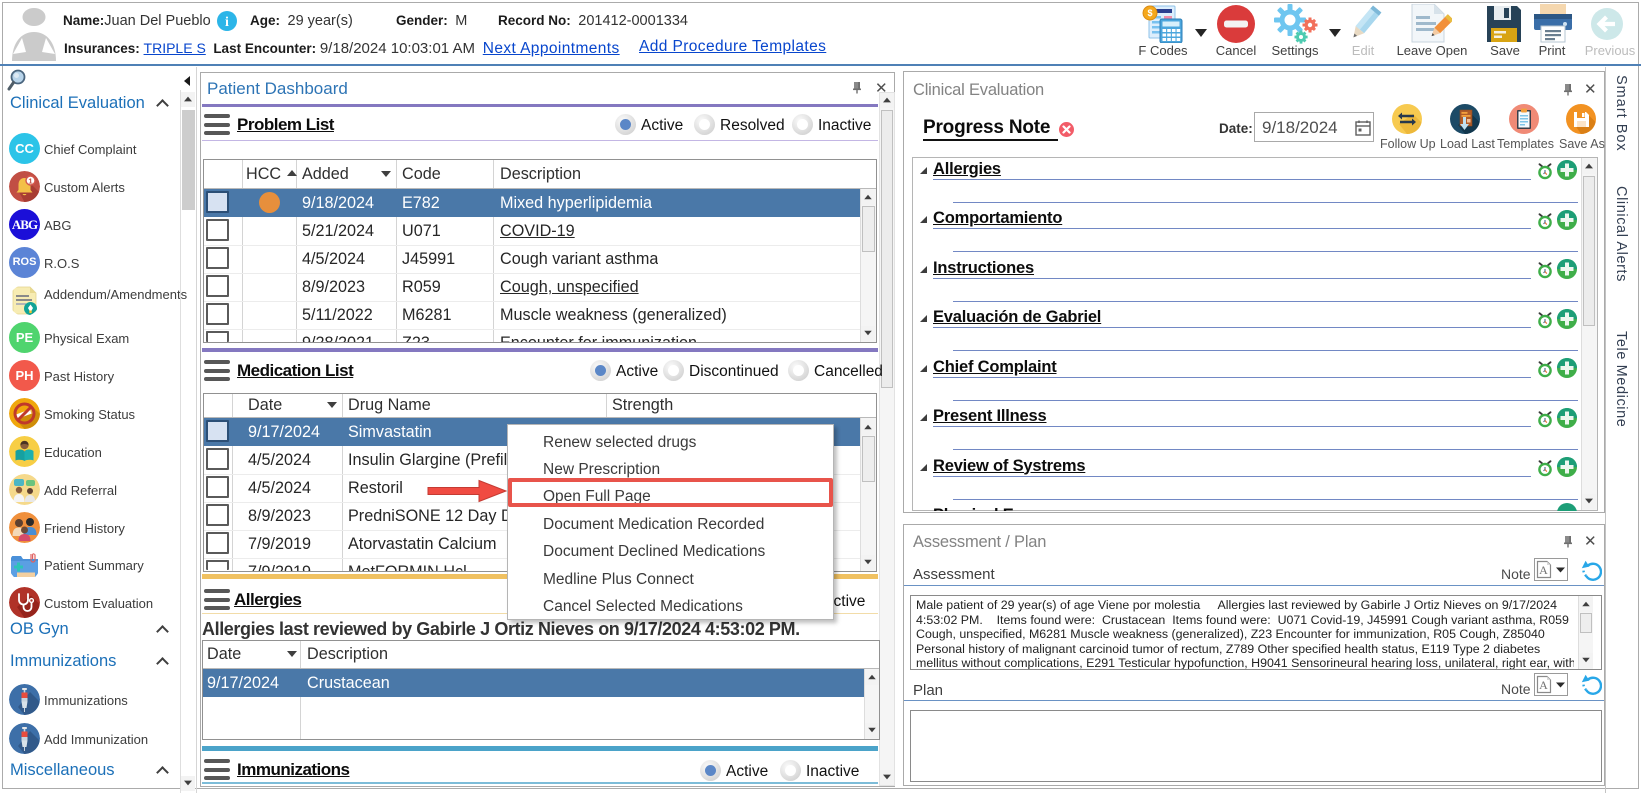 The height and width of the screenshot is (793, 1641). Describe the element at coordinates (227, 22) in the screenshot. I see `svg-text: i` at that location.